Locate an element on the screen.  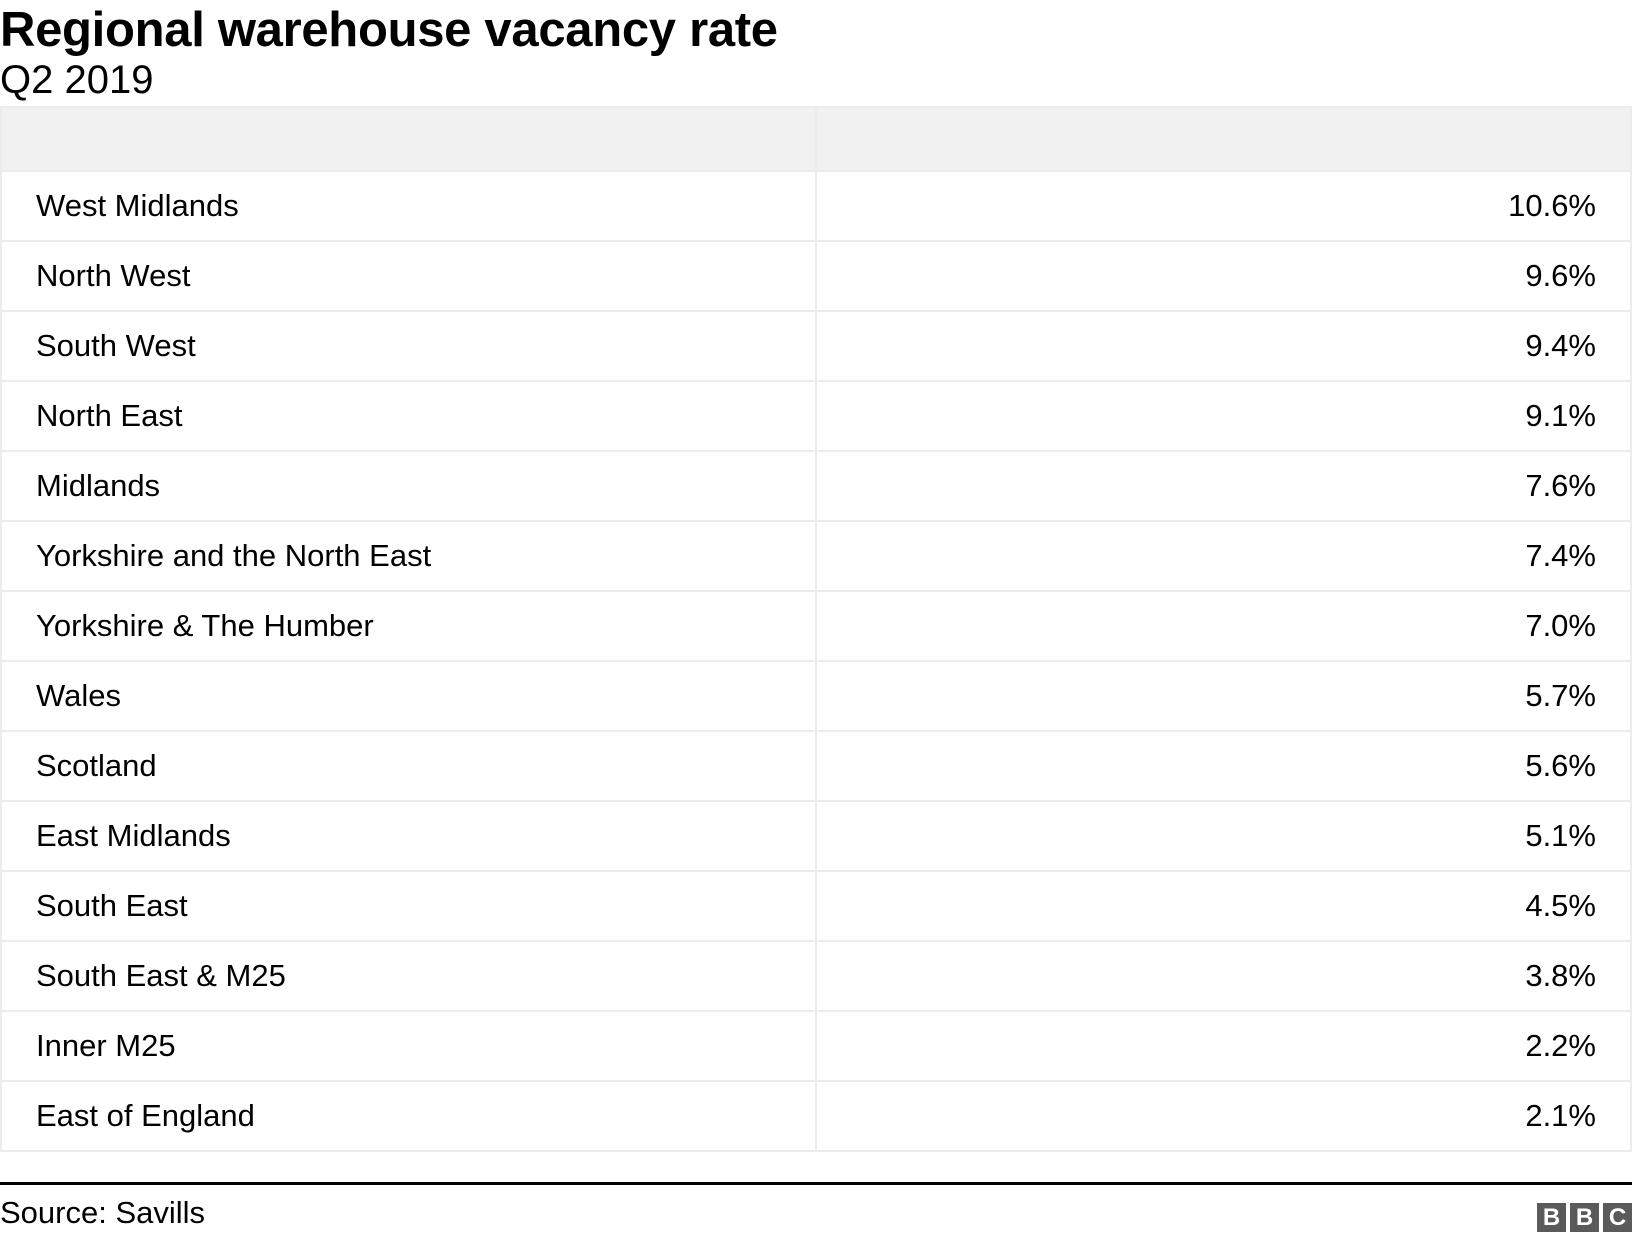
vacancy-rate-value: 7.6% is located at coordinates (1223, 486).